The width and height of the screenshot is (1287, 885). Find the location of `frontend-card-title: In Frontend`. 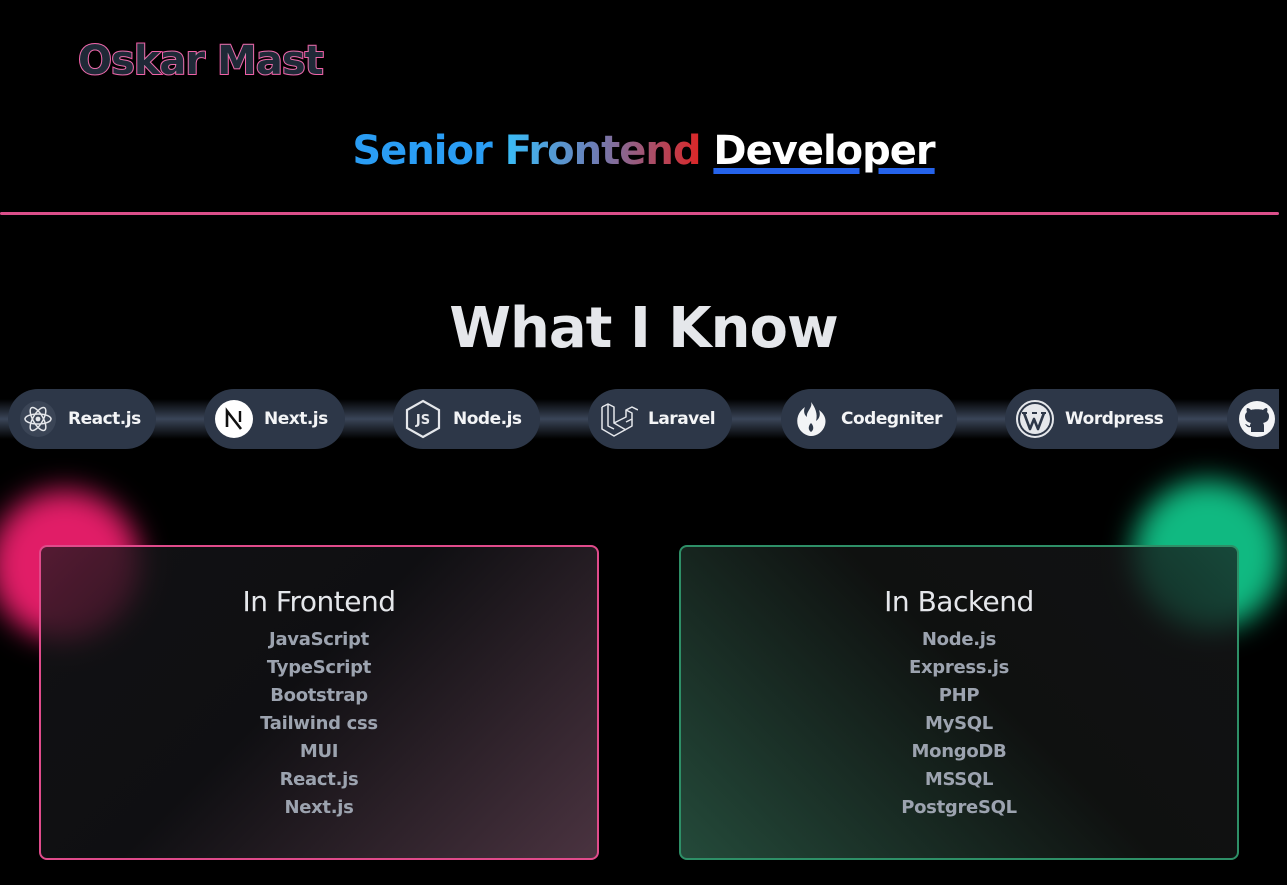

frontend-card-title: In Frontend is located at coordinates (319, 601).